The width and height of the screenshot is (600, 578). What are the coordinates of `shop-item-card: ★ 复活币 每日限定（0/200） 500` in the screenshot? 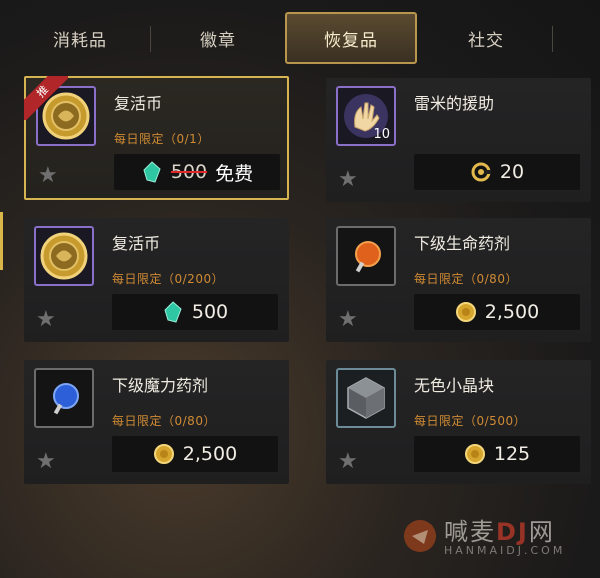 It's located at (156, 280).